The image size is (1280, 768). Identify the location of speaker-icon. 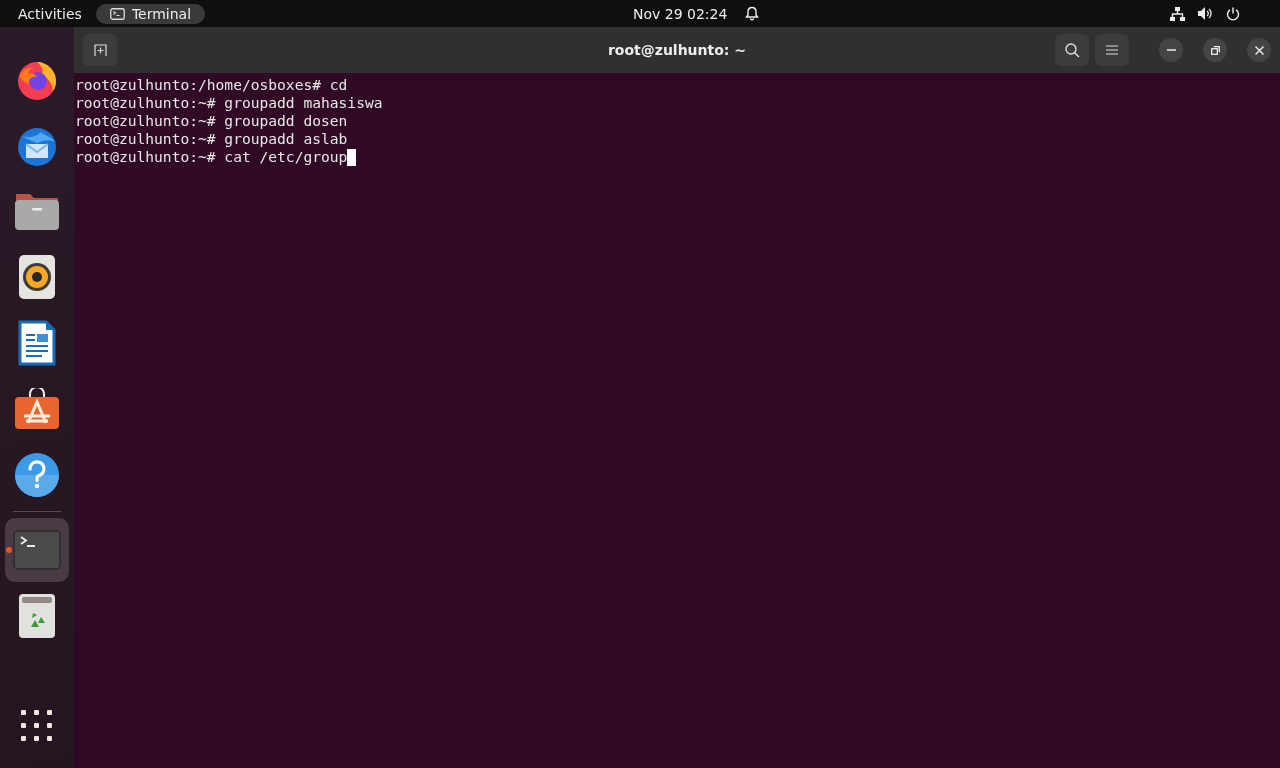
(37, 277).